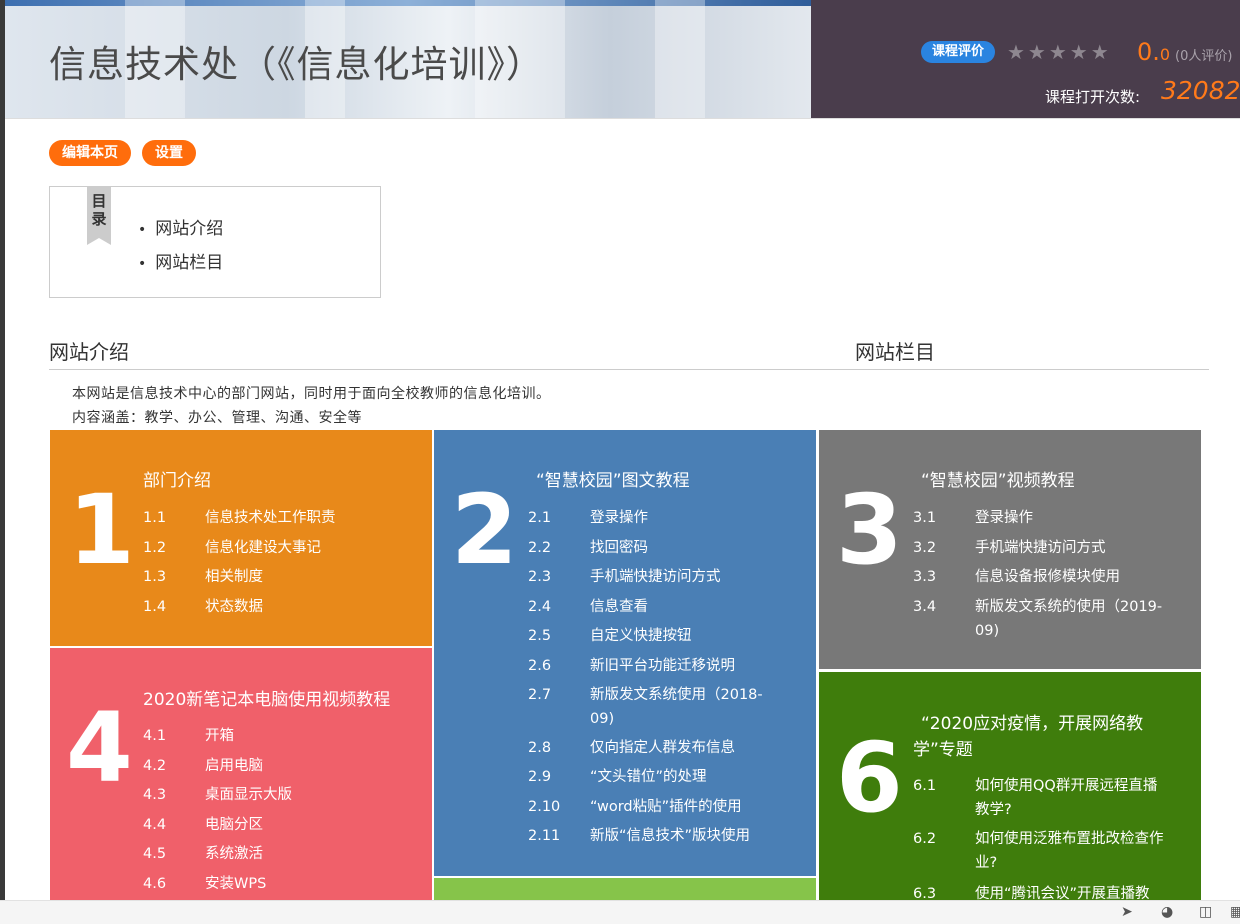  I want to click on section-heading-columns: 网站栏目, so click(895, 352).